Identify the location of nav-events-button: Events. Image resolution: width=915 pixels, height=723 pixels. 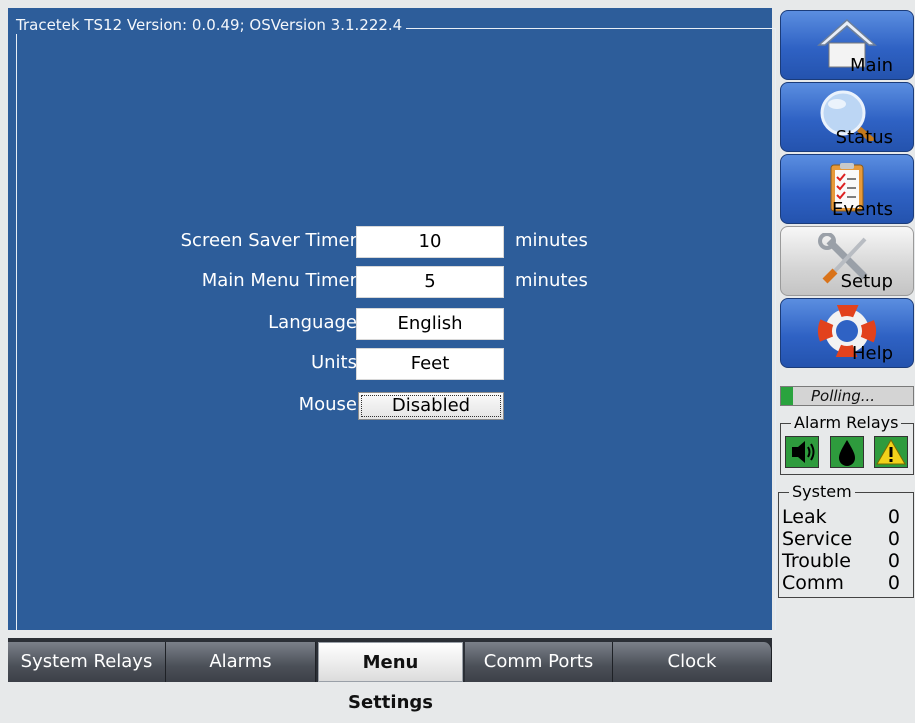
(847, 189).